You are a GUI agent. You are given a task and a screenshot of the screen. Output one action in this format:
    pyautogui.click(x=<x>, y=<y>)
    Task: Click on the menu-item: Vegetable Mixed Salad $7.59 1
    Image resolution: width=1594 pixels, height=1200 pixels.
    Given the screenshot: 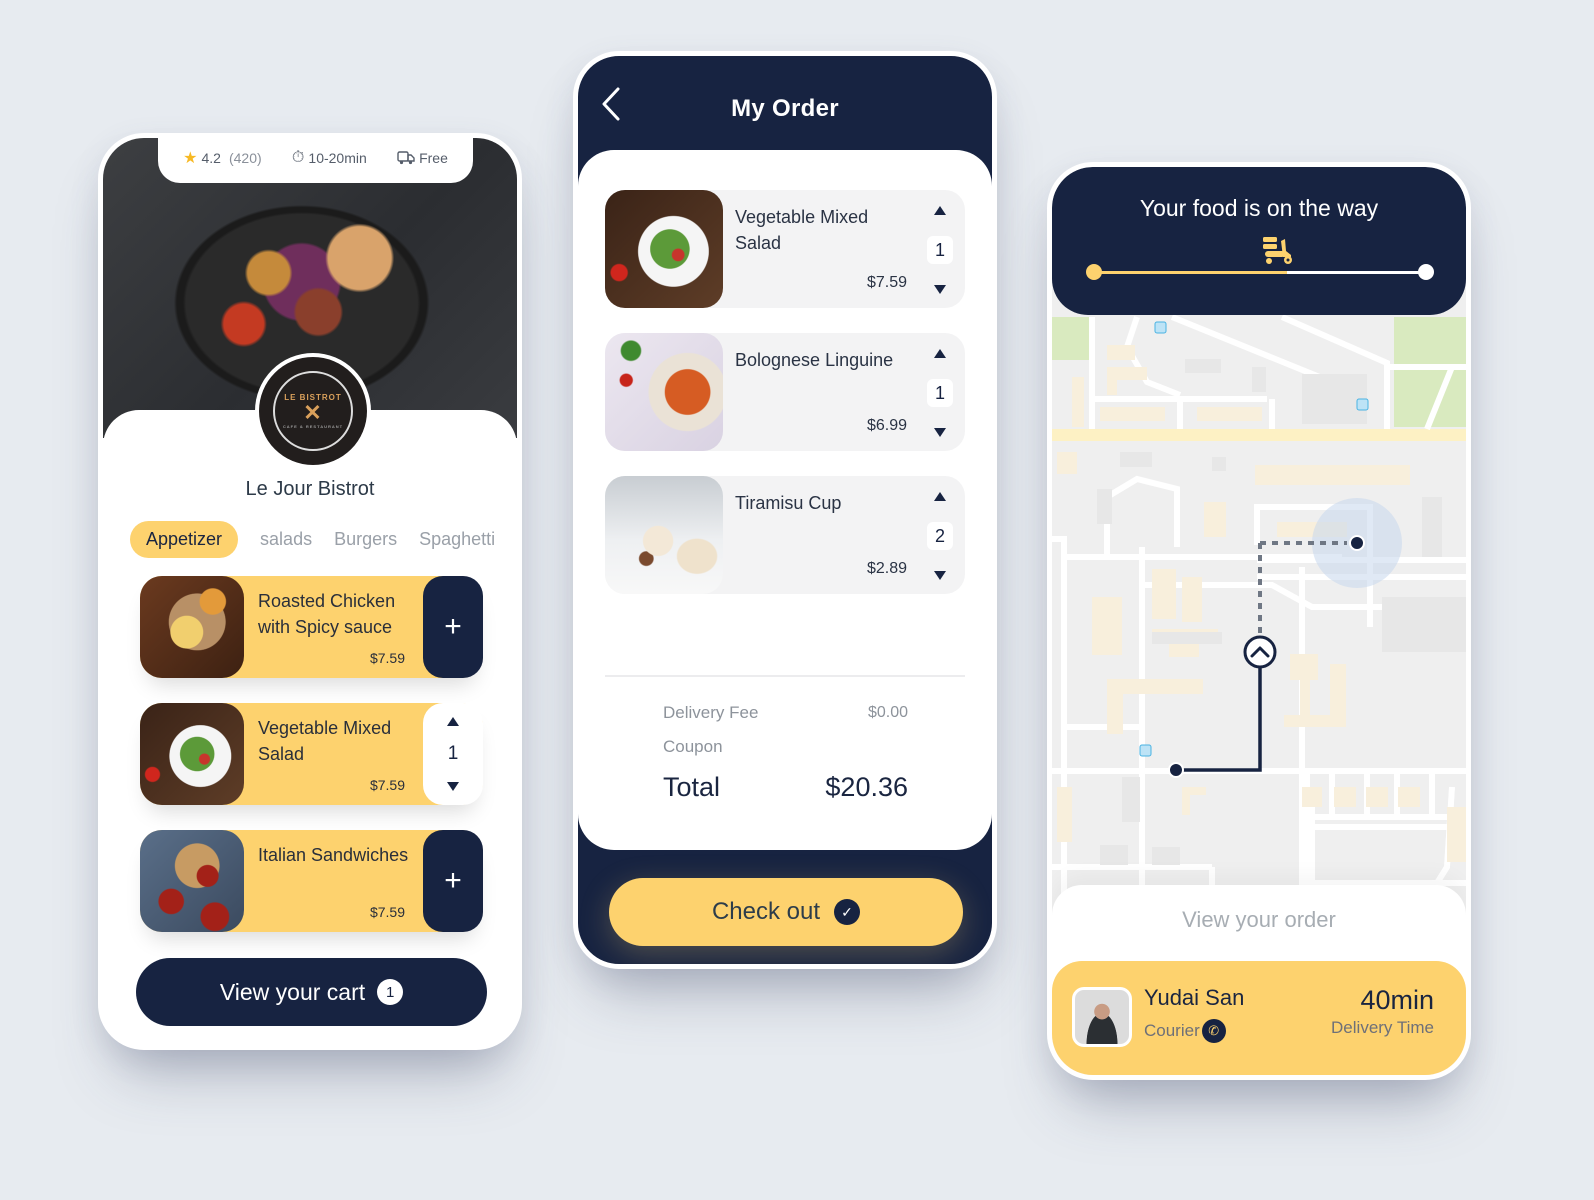 What is the action you would take?
    pyautogui.click(x=311, y=754)
    